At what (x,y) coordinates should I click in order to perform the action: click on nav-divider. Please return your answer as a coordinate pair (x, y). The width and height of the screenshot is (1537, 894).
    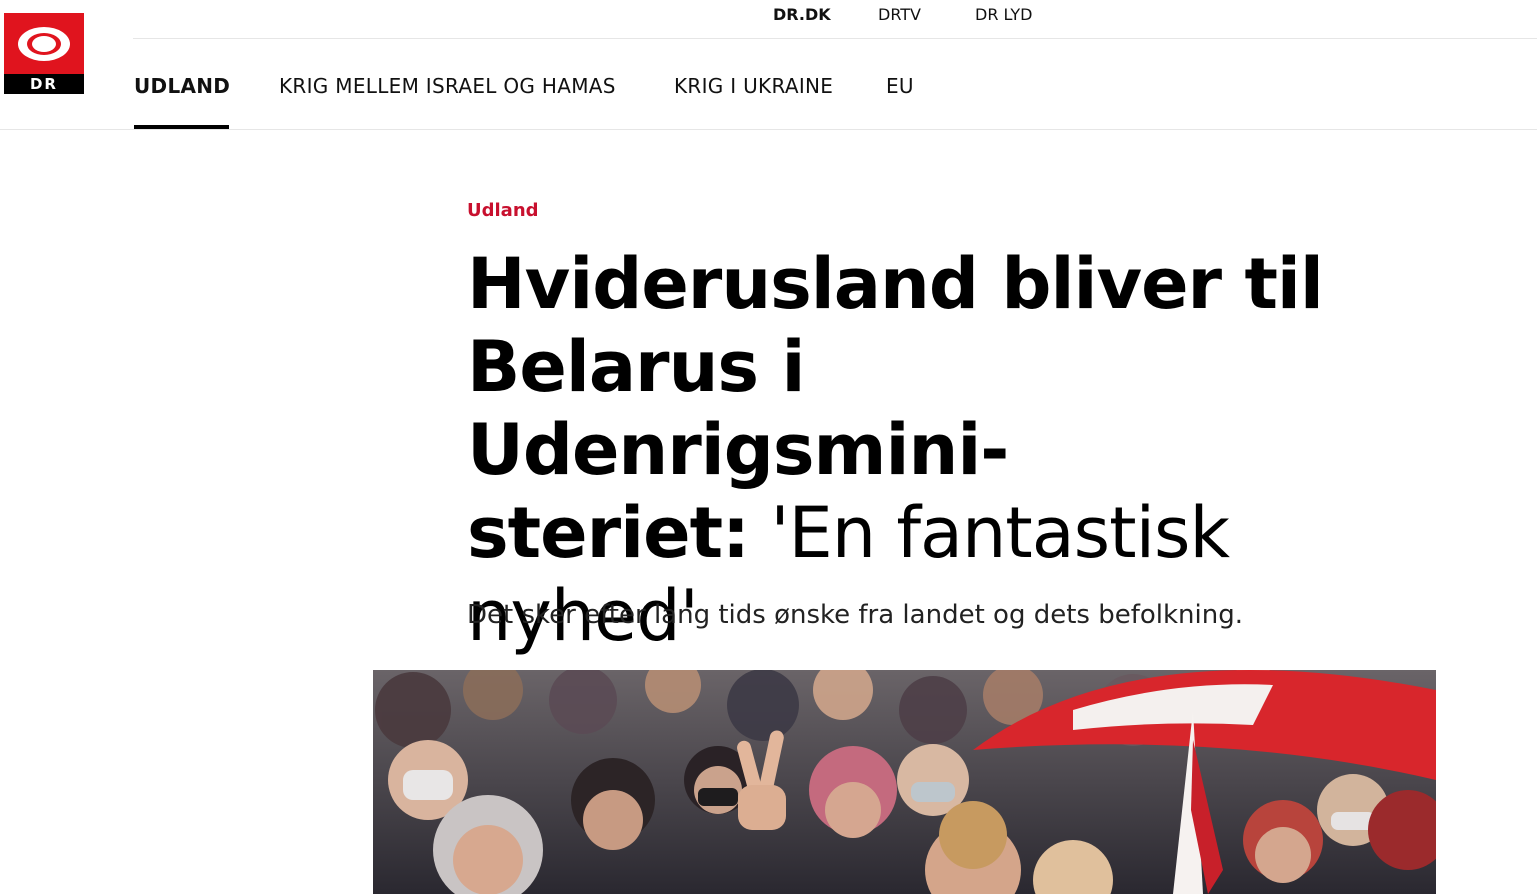
    Looking at the image, I should click on (768, 129).